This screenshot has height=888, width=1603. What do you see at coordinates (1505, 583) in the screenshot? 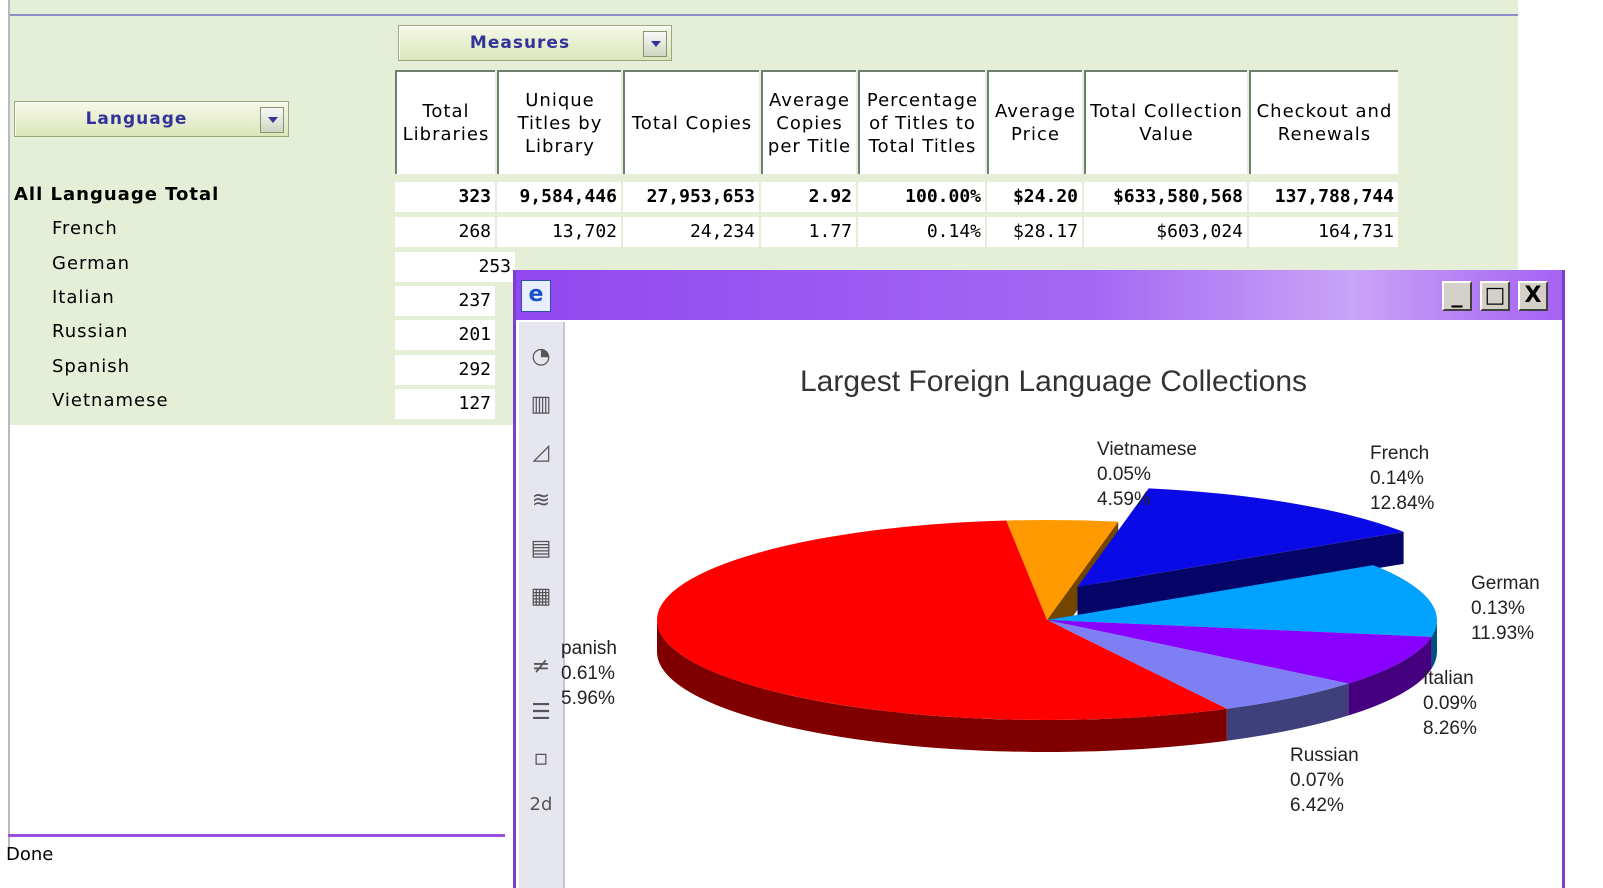
I see `slice-name: German` at bounding box center [1505, 583].